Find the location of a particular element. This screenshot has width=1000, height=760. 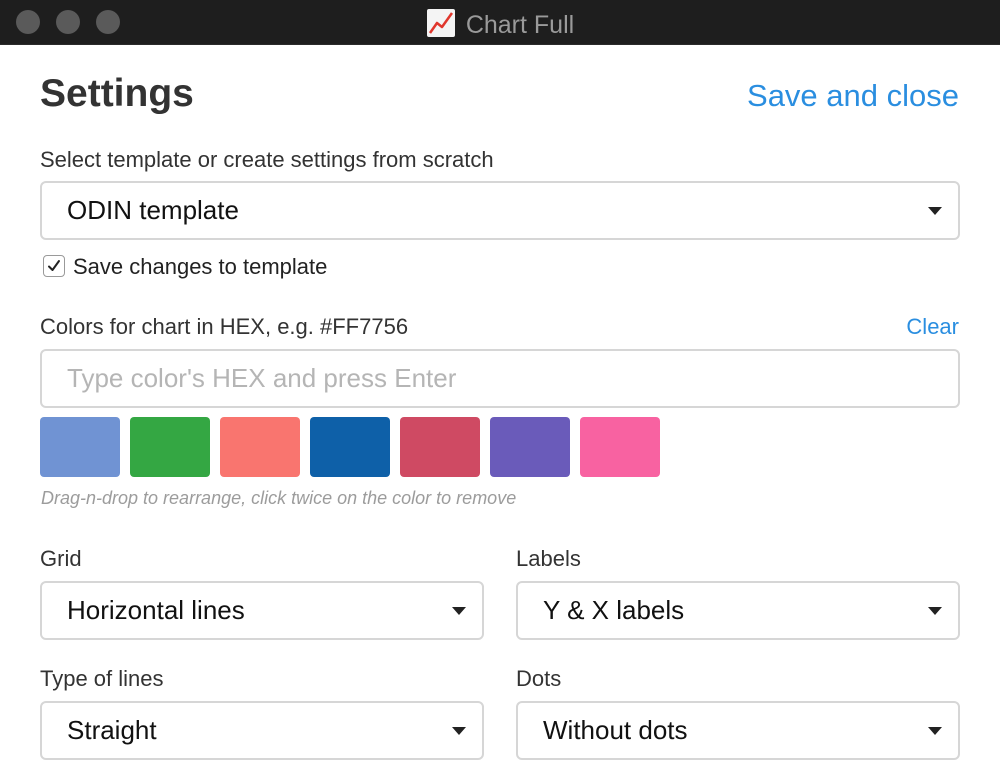

save-and-close-link: Save and close is located at coordinates (853, 96).